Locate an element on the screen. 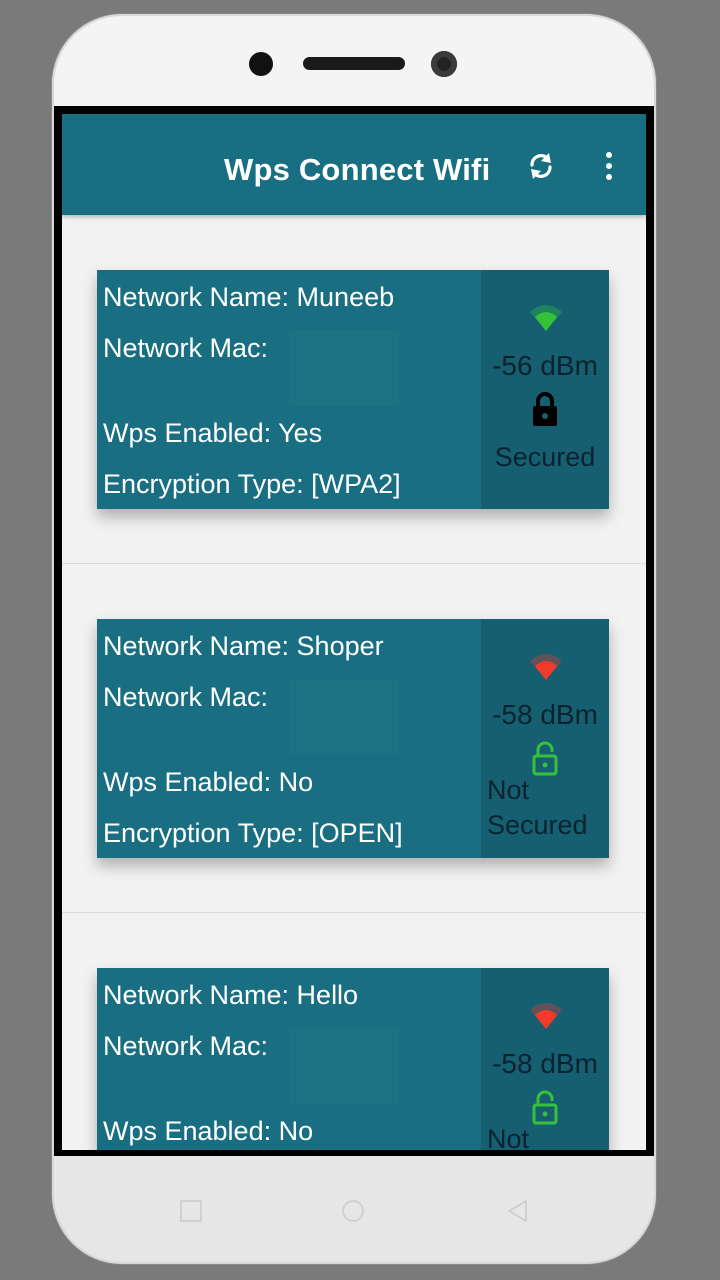 This screenshot has height=1280, width=720. network-status-panel: -56 dBm Secured is located at coordinates (545, 389).